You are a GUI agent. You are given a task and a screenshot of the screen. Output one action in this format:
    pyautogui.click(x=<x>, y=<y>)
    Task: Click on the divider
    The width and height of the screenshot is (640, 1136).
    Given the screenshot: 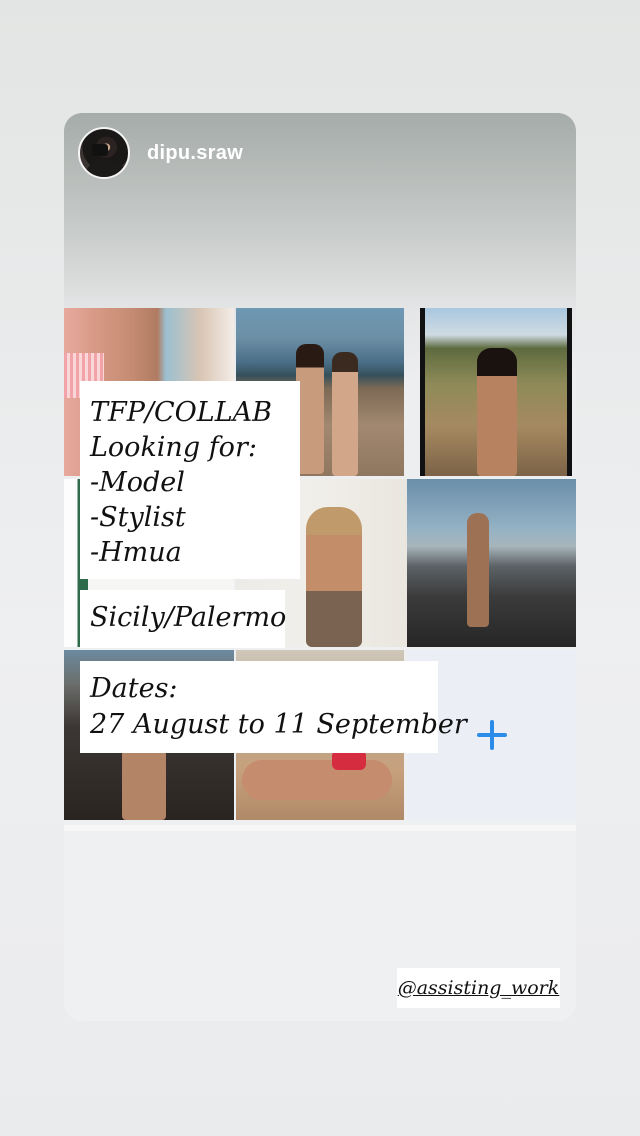 What is the action you would take?
    pyautogui.click(x=320, y=828)
    